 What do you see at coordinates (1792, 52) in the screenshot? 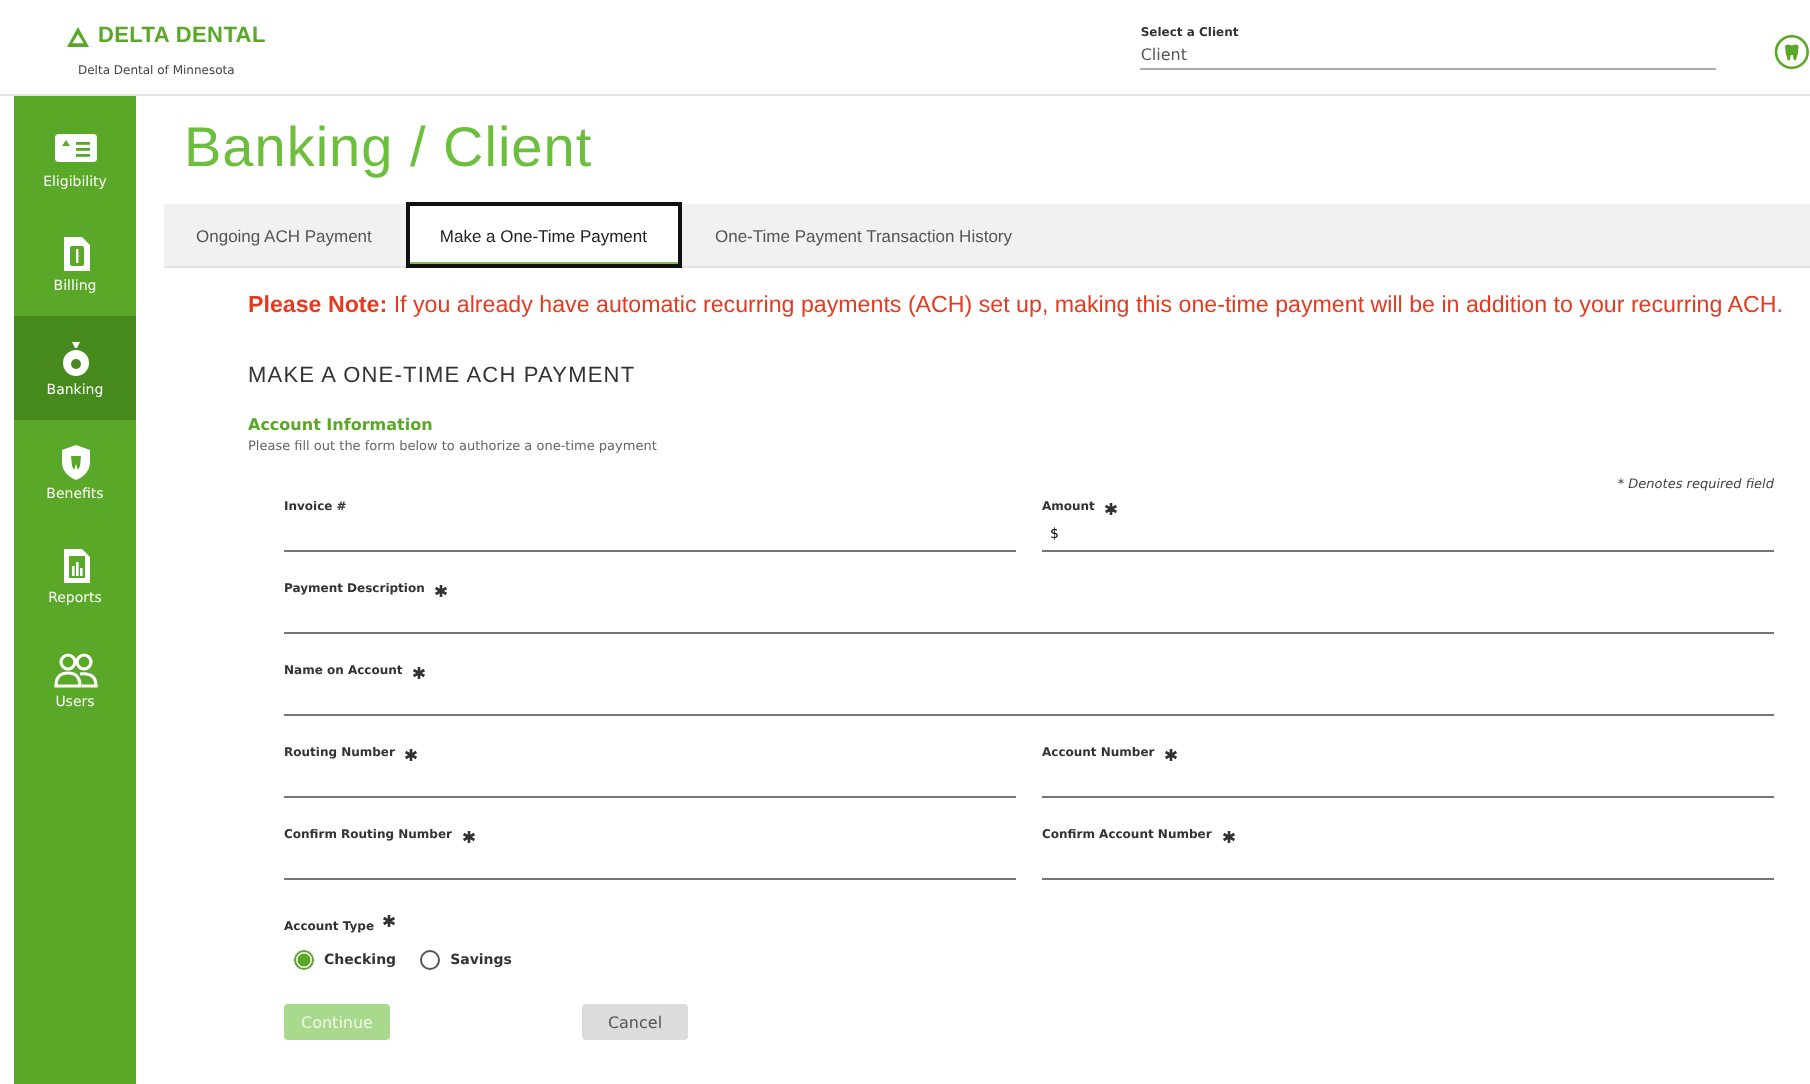
I see `tooth-icon` at bounding box center [1792, 52].